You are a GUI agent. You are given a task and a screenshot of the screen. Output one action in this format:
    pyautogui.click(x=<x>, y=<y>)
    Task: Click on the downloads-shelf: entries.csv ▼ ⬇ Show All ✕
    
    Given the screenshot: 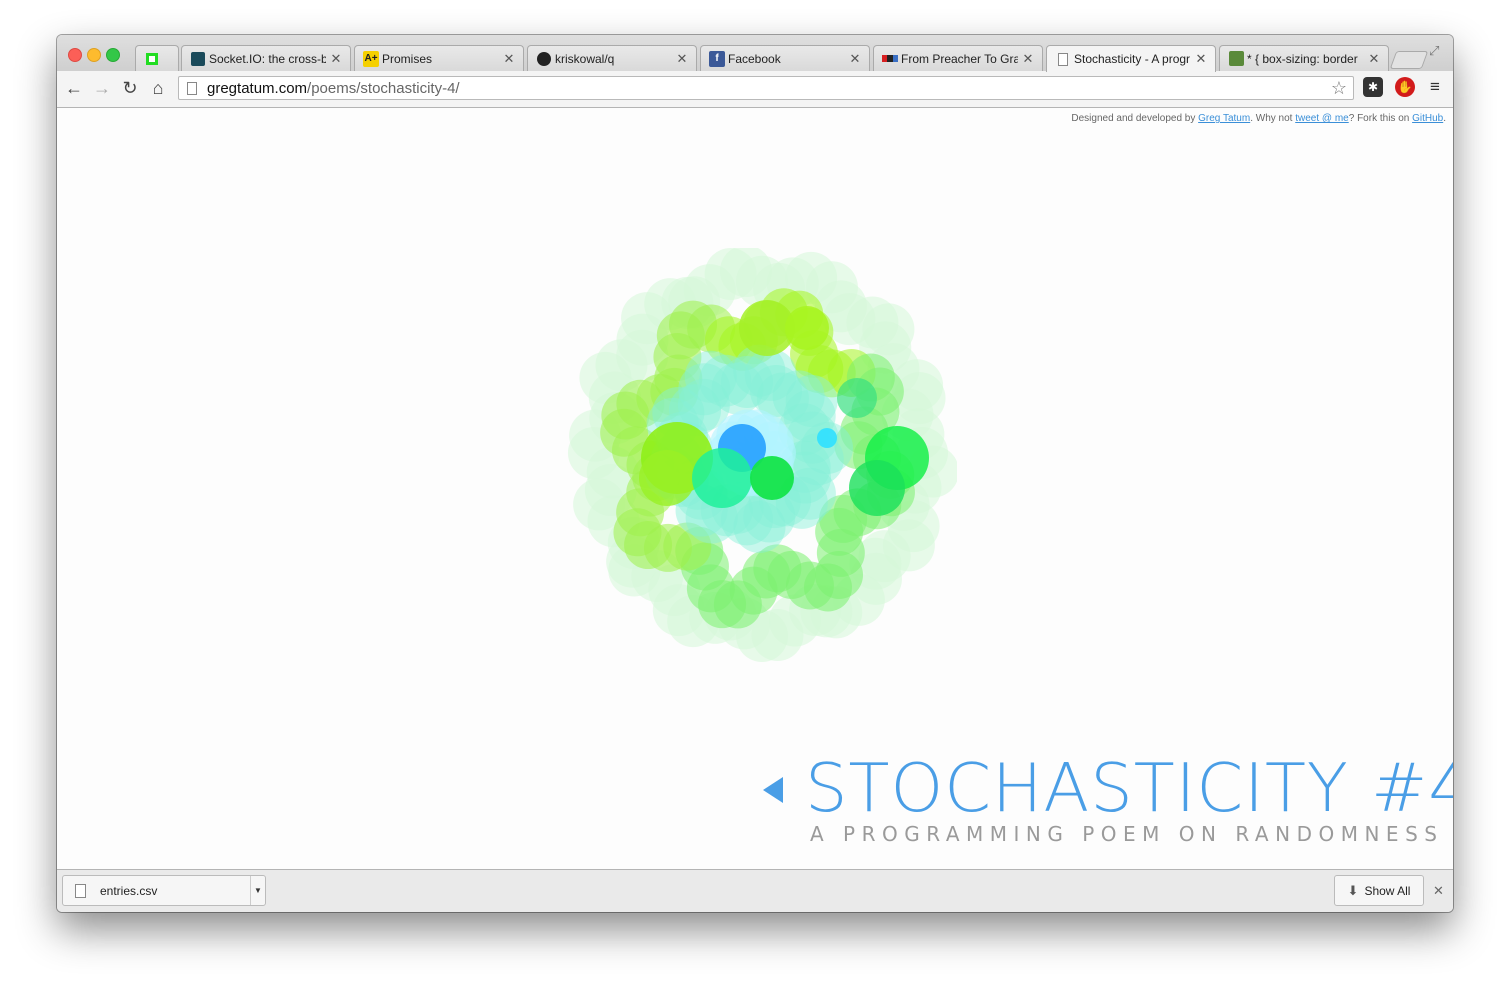 What is the action you would take?
    pyautogui.click(x=755, y=890)
    